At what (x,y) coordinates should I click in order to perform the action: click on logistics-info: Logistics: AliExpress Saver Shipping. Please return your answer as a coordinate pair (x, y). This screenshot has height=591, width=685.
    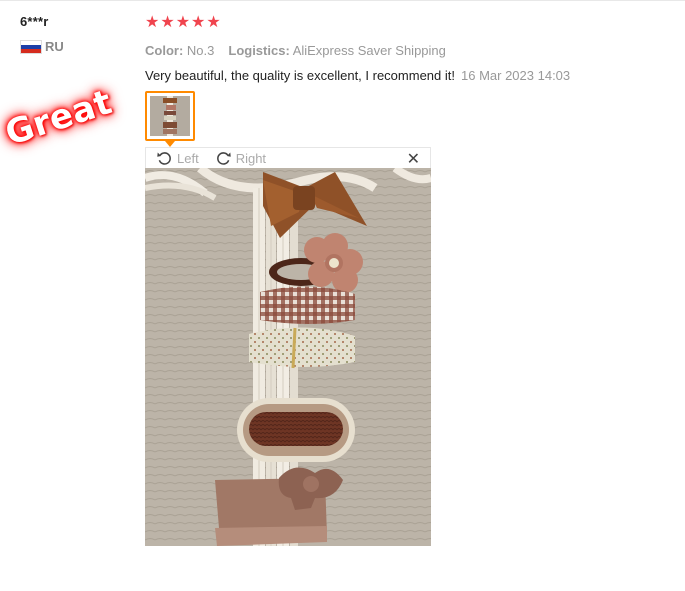
    Looking at the image, I should click on (337, 50).